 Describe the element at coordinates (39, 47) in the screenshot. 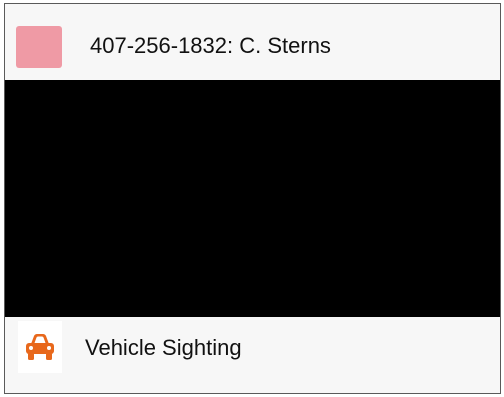

I see `color-swatch` at that location.